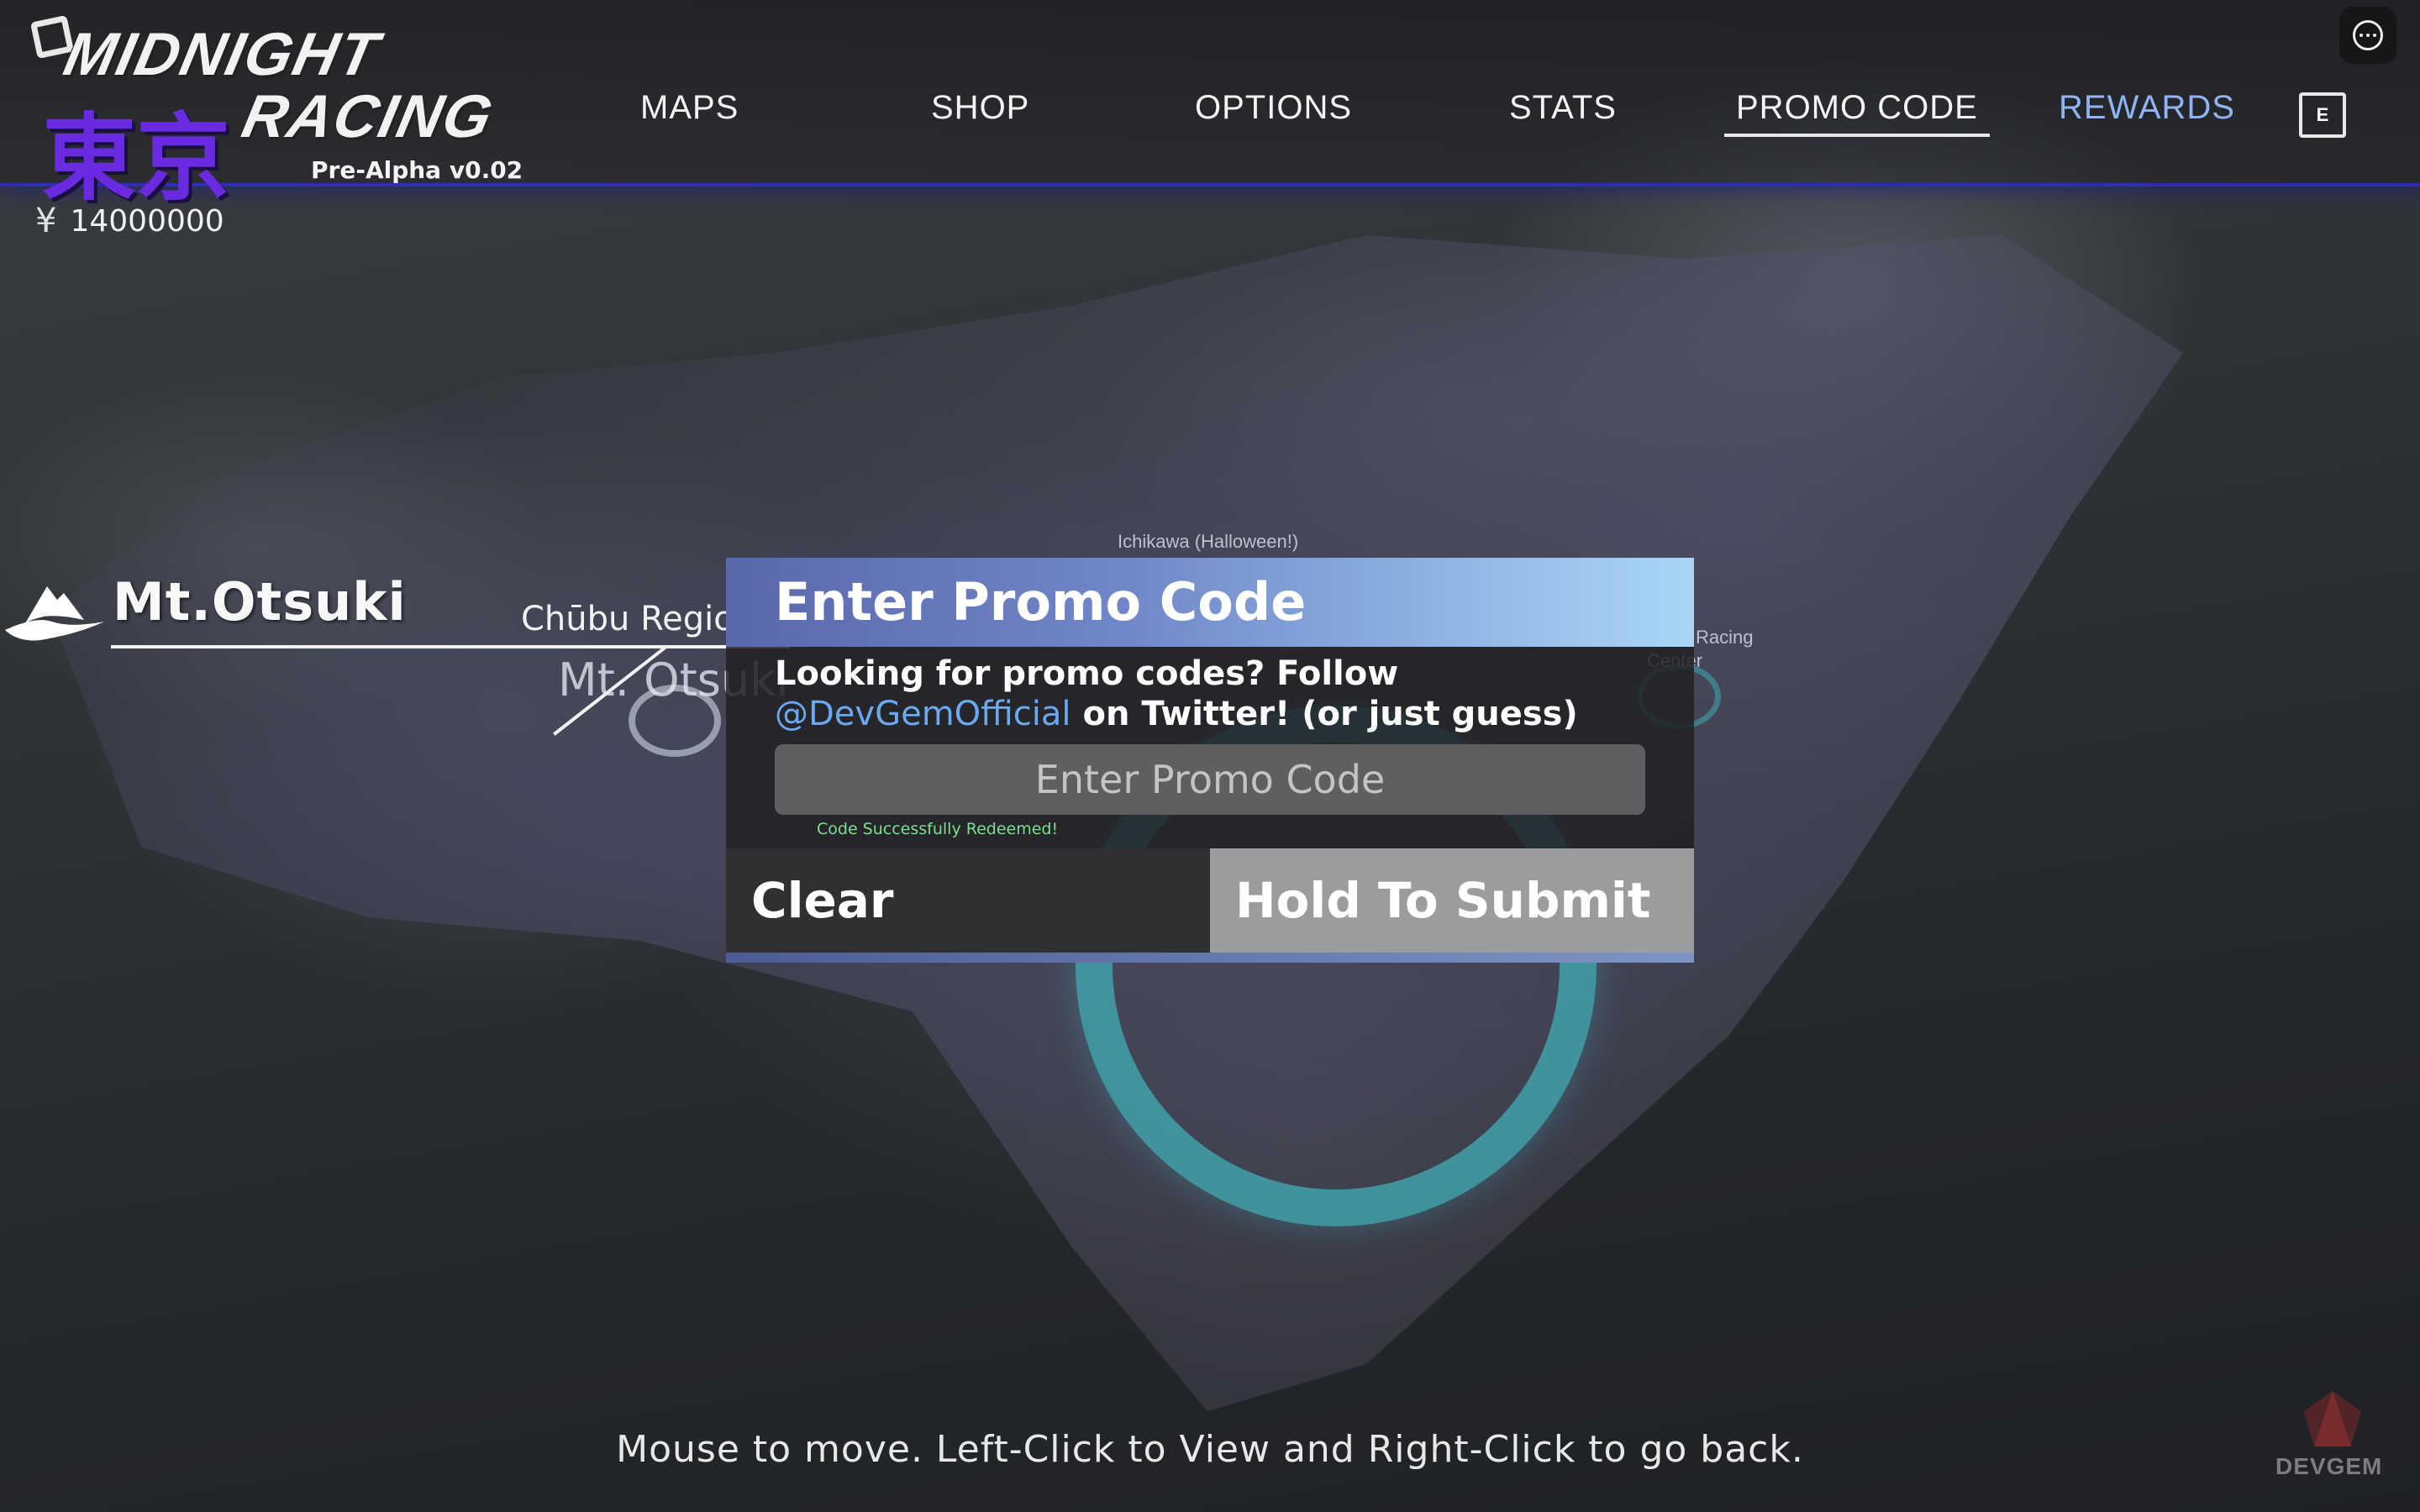 This screenshot has width=2420, height=1512. Describe the element at coordinates (968, 900) in the screenshot. I see `clear-button: Clear` at that location.